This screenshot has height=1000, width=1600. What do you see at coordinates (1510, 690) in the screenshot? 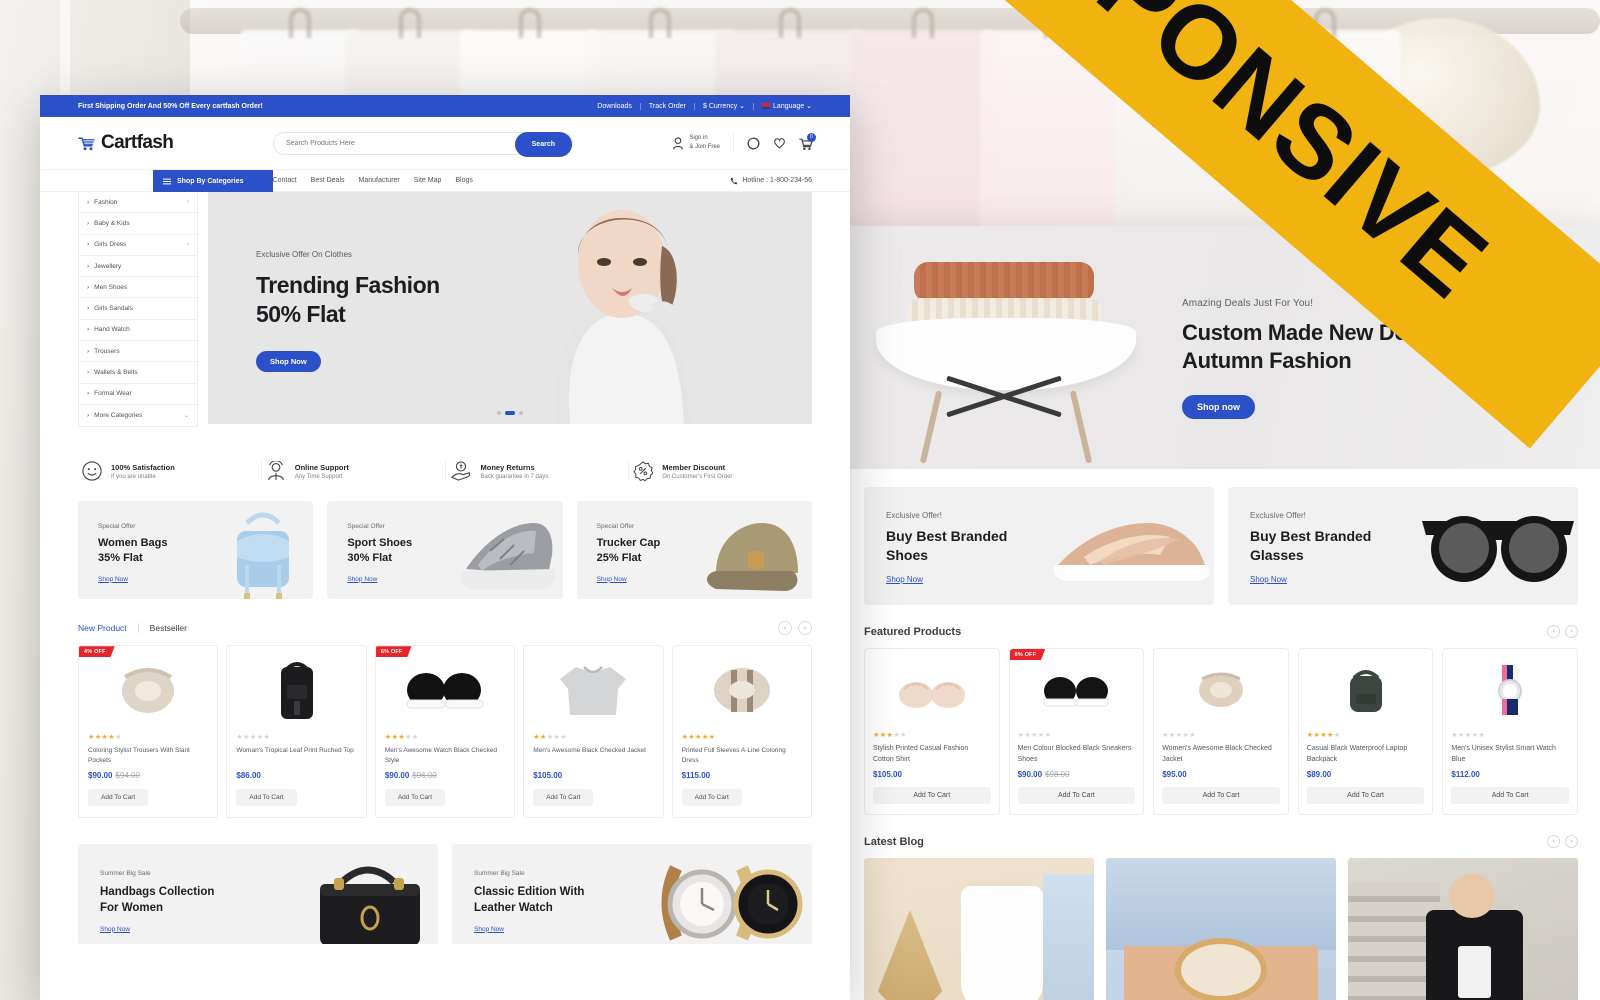
I see `striped-strap-watch-image` at bounding box center [1510, 690].